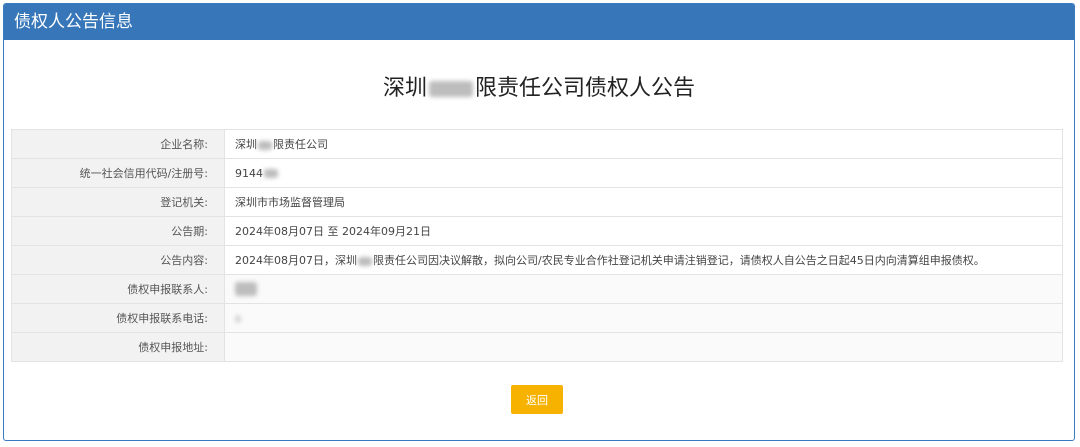 The height and width of the screenshot is (447, 1080). I want to click on row-label: 公告期:, so click(118, 231).